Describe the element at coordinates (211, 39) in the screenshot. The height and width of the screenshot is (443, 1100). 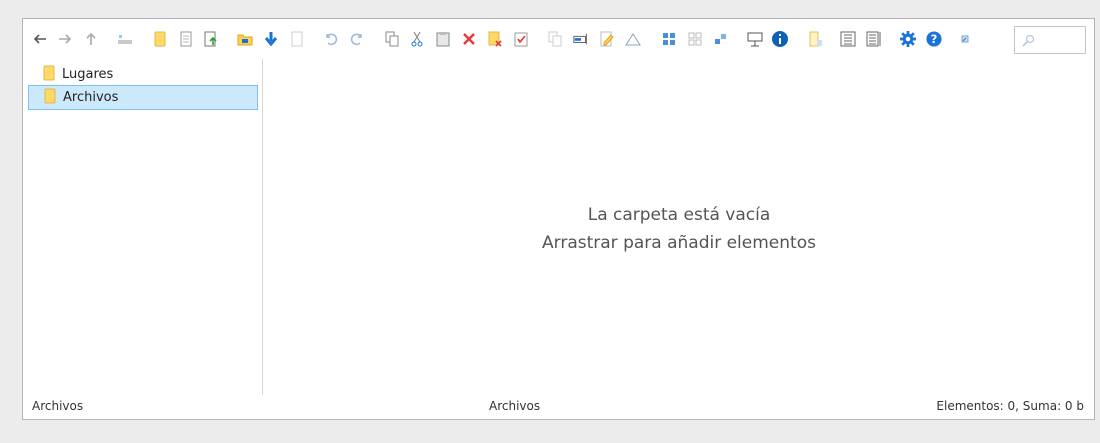
I see `upload-file-icon` at that location.